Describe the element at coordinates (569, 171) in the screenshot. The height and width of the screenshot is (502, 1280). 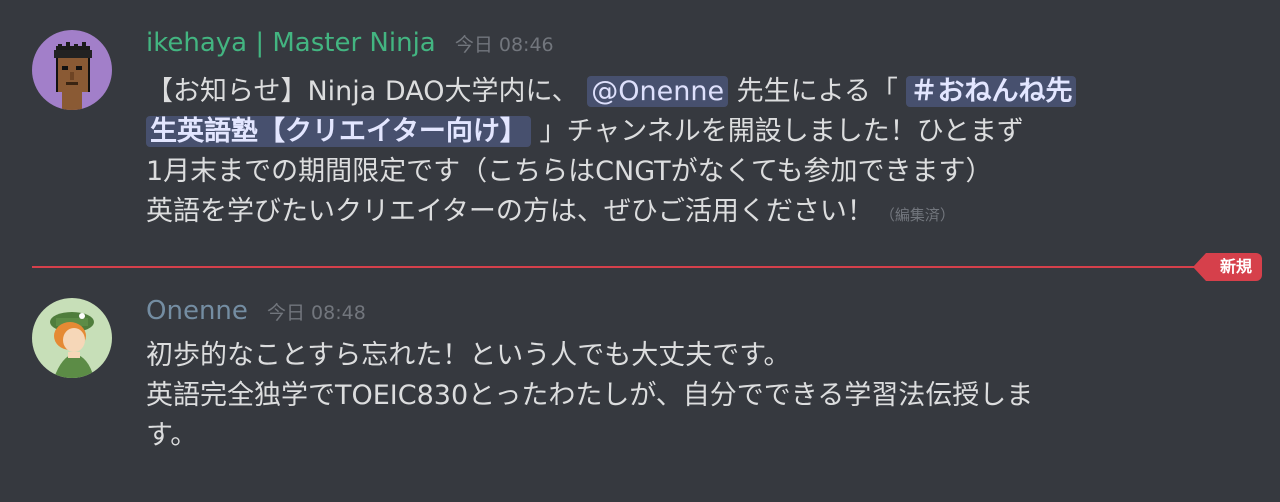
I see `text-segment: 1月末までの期間限定です（こちらはCNGTがなくても参加できます）` at that location.